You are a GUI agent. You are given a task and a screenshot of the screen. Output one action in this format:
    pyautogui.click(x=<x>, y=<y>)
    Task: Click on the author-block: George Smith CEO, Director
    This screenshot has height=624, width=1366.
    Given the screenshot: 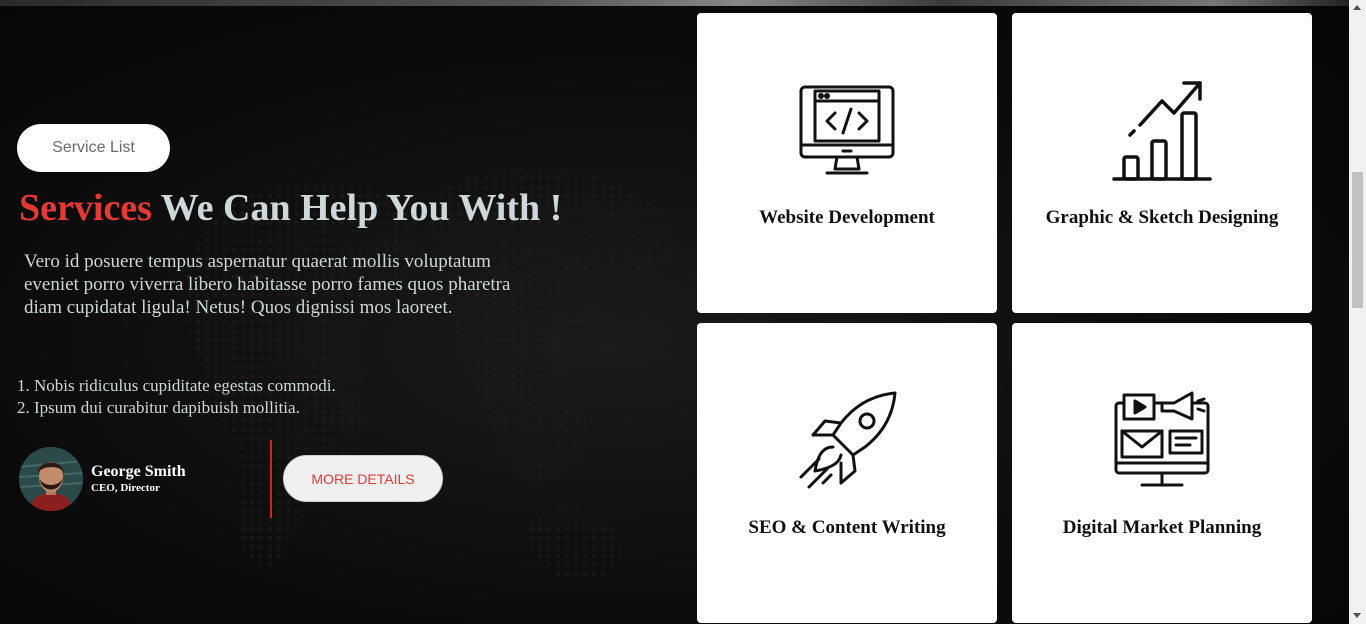 What is the action you would take?
    pyautogui.click(x=102, y=479)
    